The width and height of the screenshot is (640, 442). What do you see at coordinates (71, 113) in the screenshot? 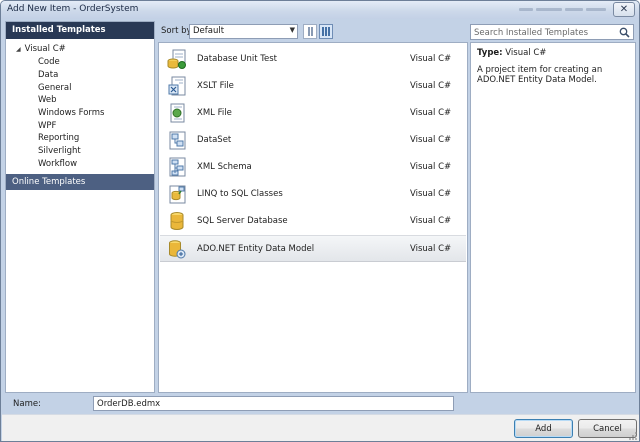
I see `tree-item-windows-forms: Windows Forms` at bounding box center [71, 113].